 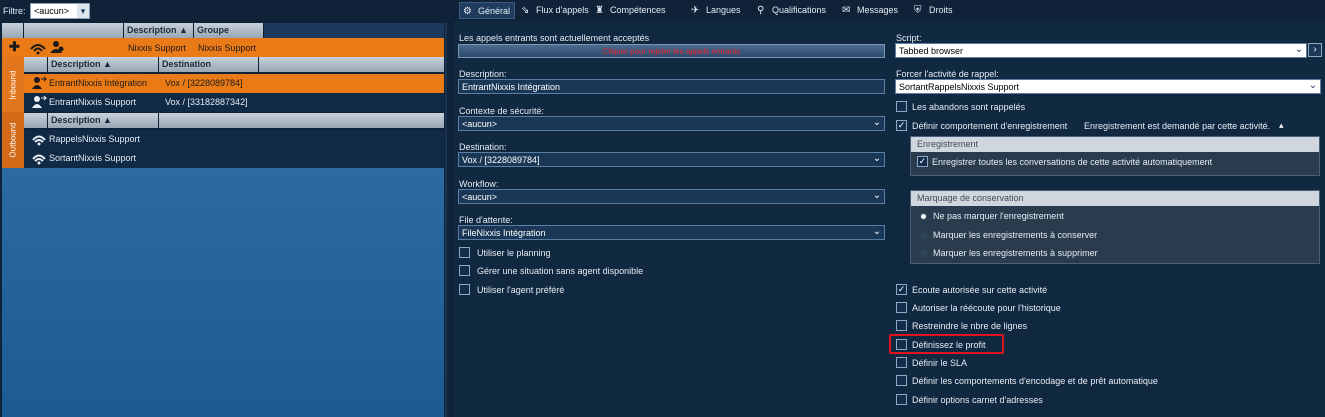 What do you see at coordinates (206, 102) in the screenshot?
I see `row-destination: Vox / [33182887342]` at bounding box center [206, 102].